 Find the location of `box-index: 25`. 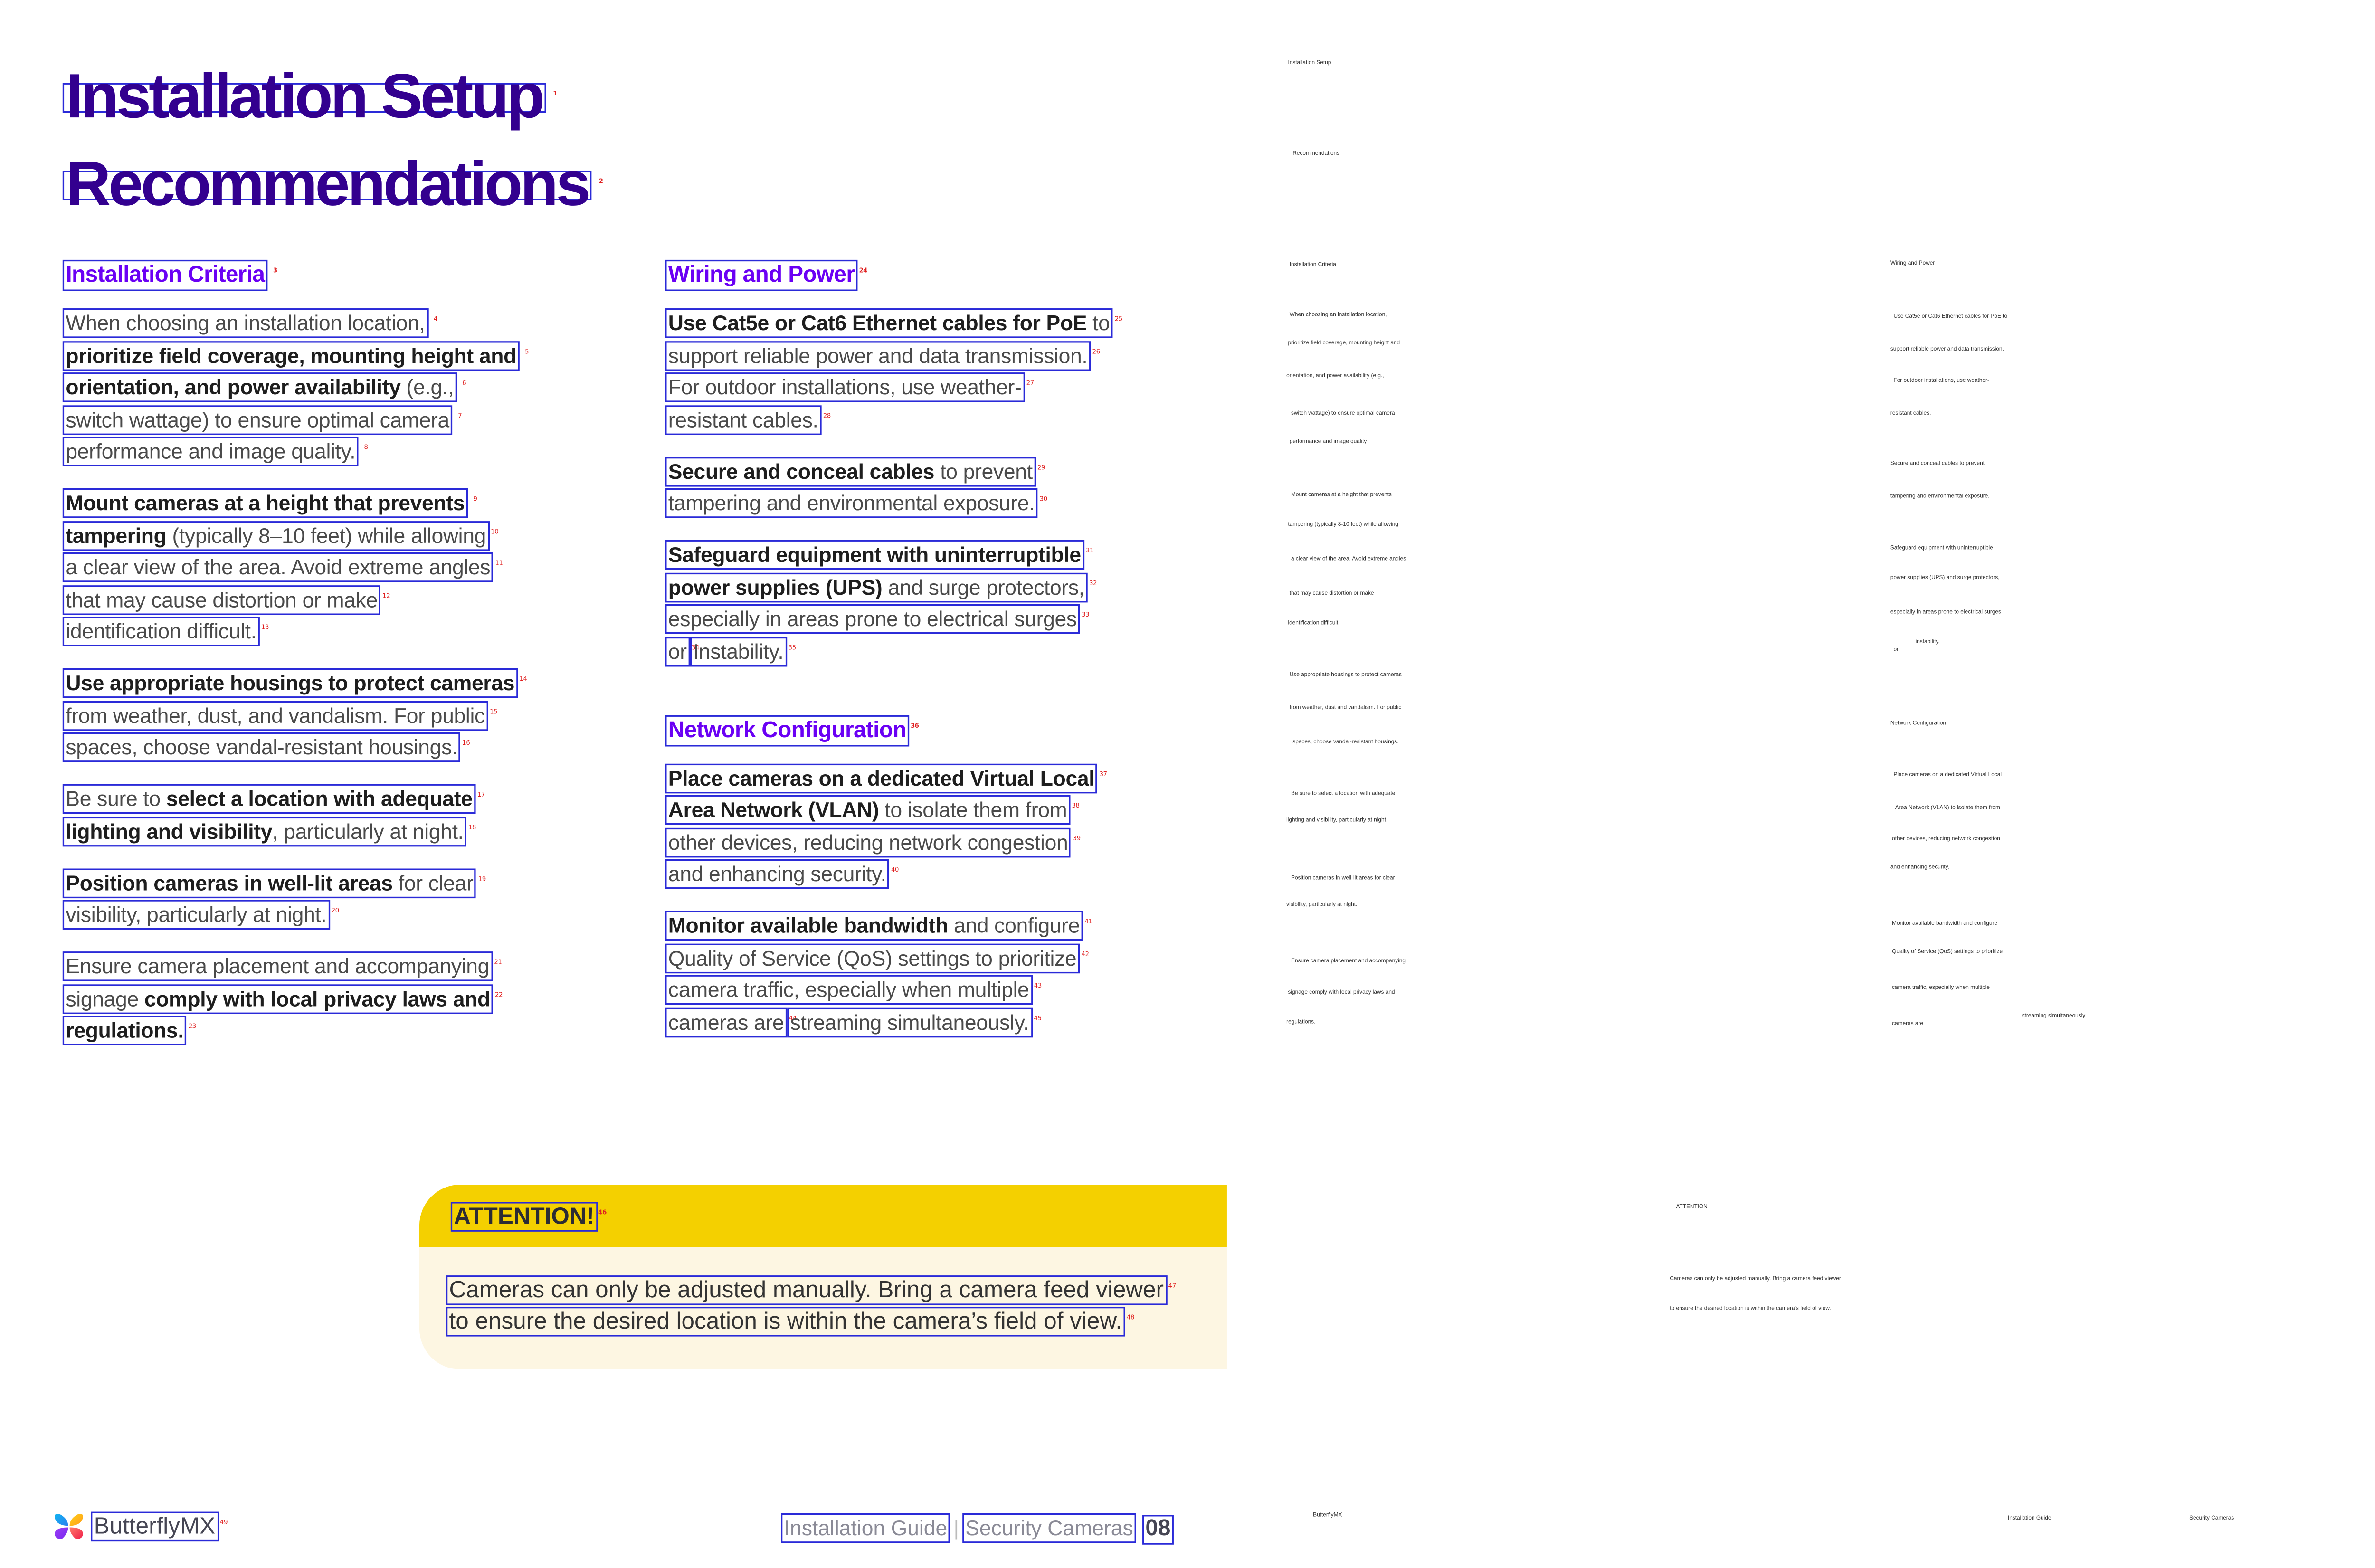

box-index: 25 is located at coordinates (1118, 318).